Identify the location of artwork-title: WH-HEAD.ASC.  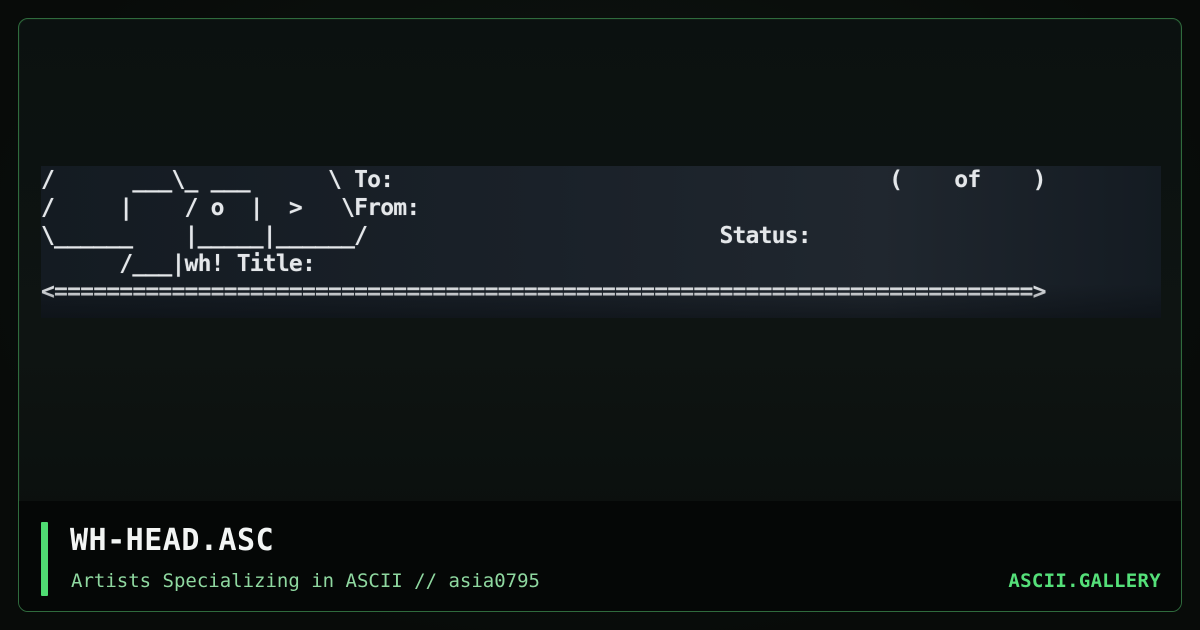
(172, 540).